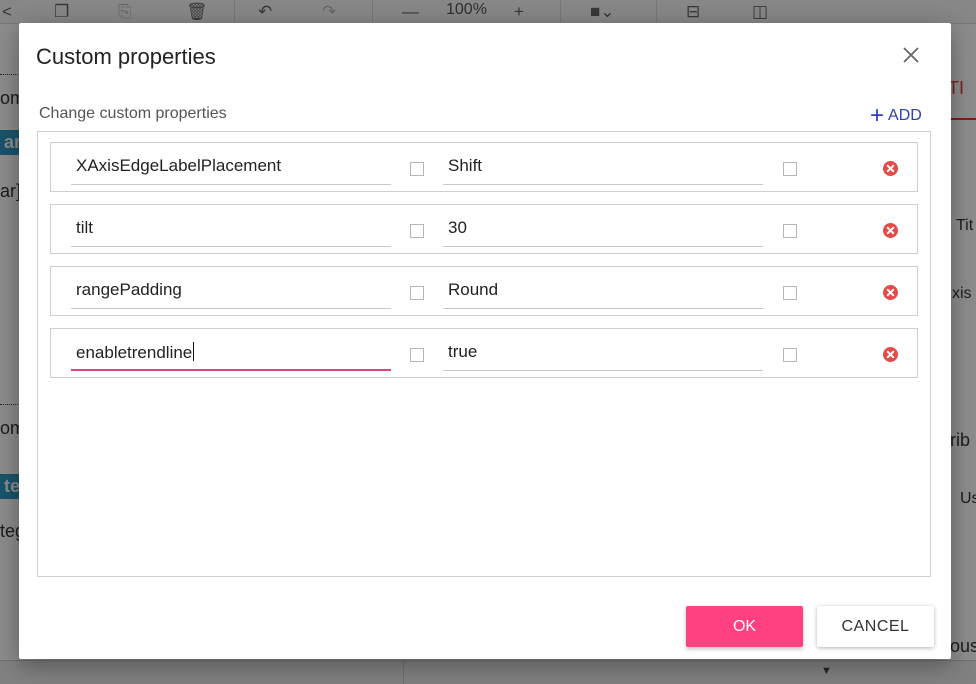 Image resolution: width=976 pixels, height=684 pixels. I want to click on property-row: XAxisEdgeLabelPlacement Shift, so click(484, 167).